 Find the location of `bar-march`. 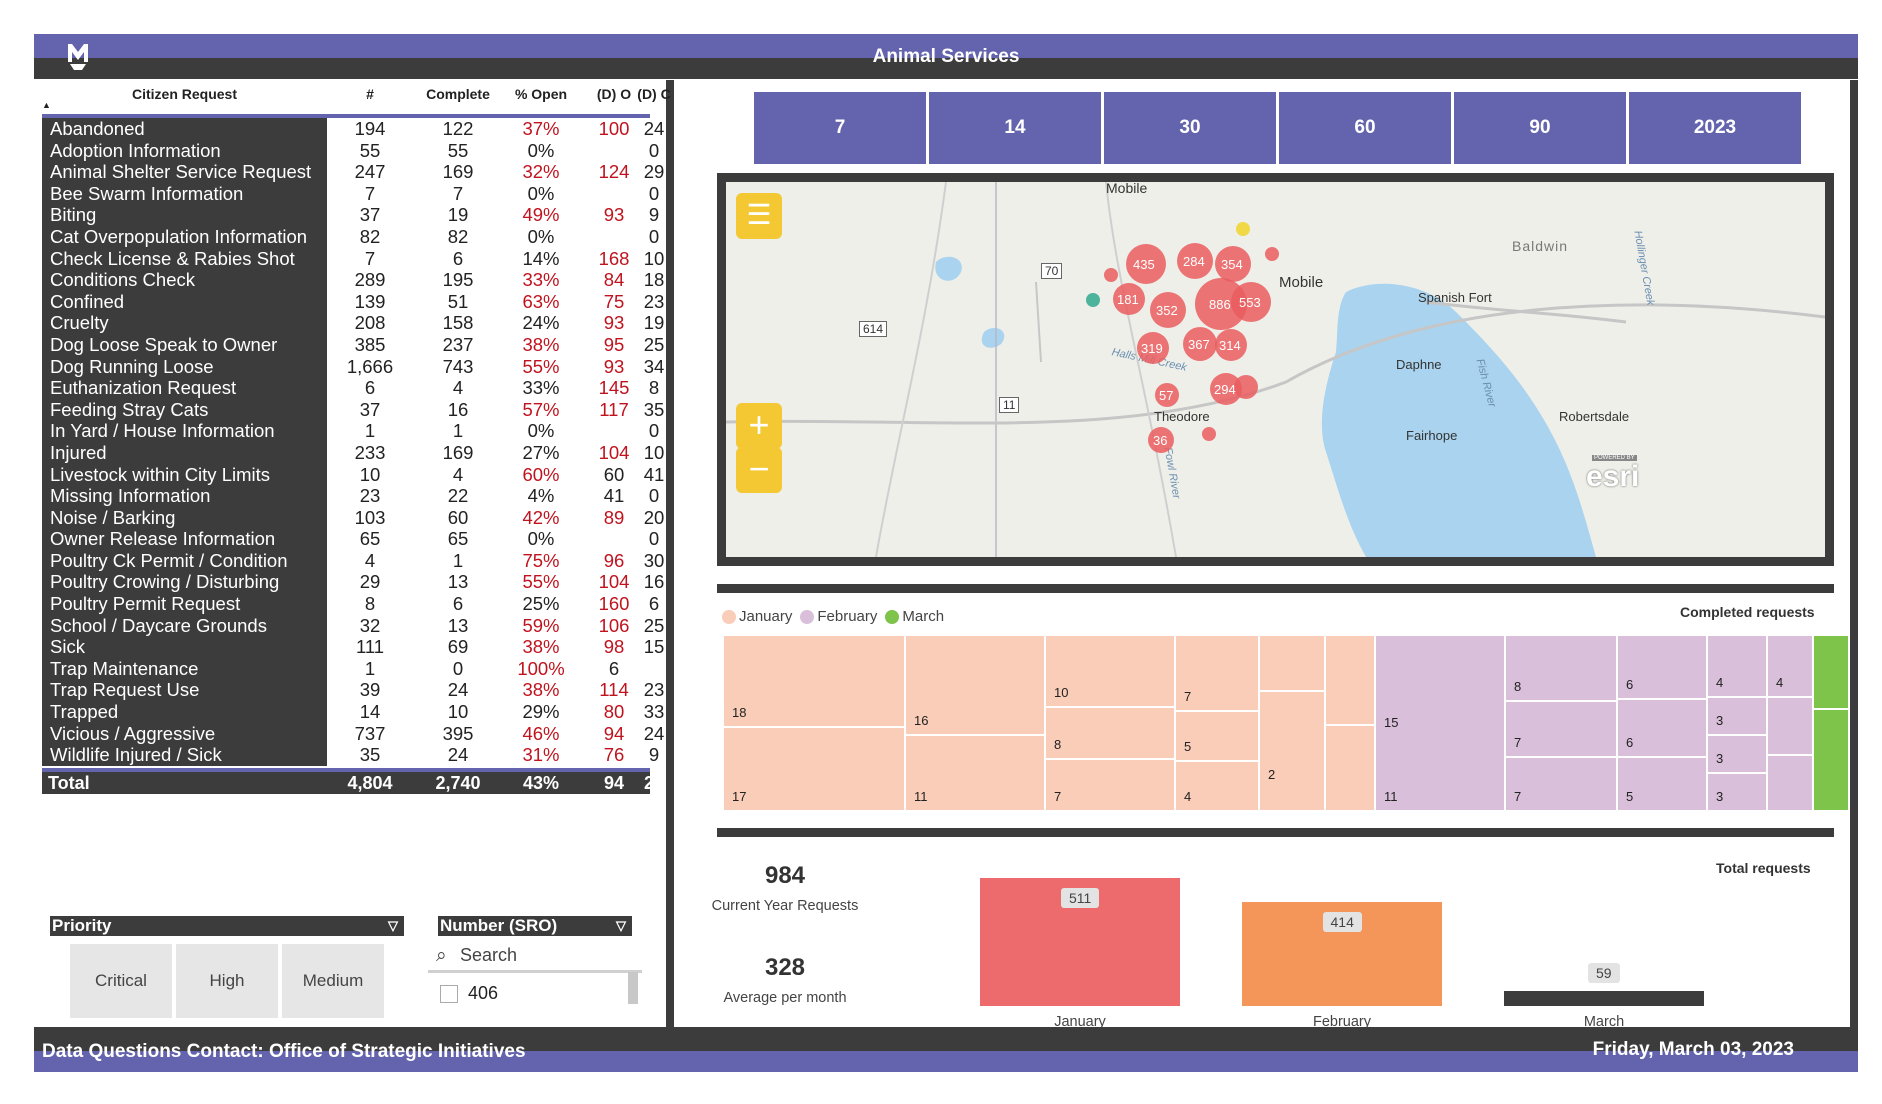

bar-march is located at coordinates (1604, 998).